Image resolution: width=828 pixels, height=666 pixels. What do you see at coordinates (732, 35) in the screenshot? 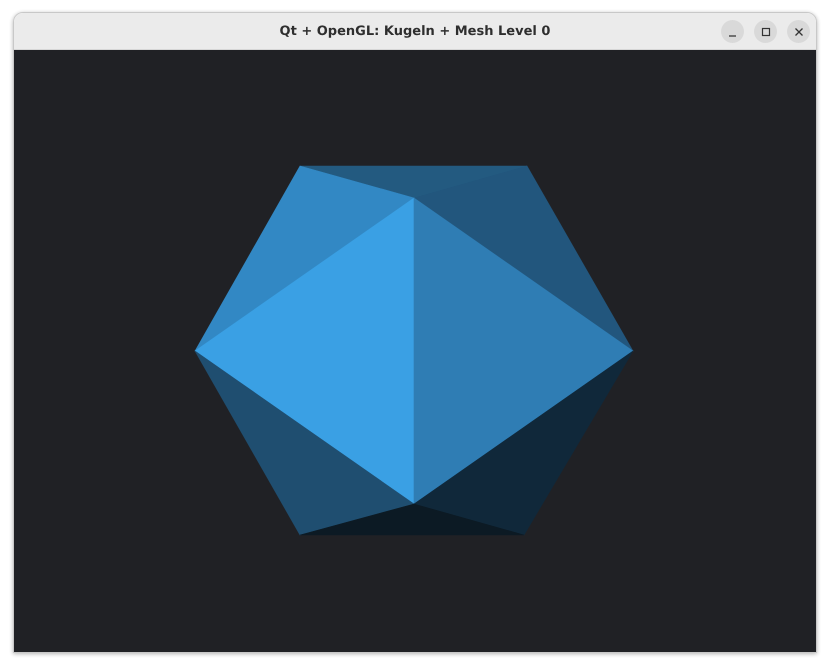
I see `minimize-icon` at bounding box center [732, 35].